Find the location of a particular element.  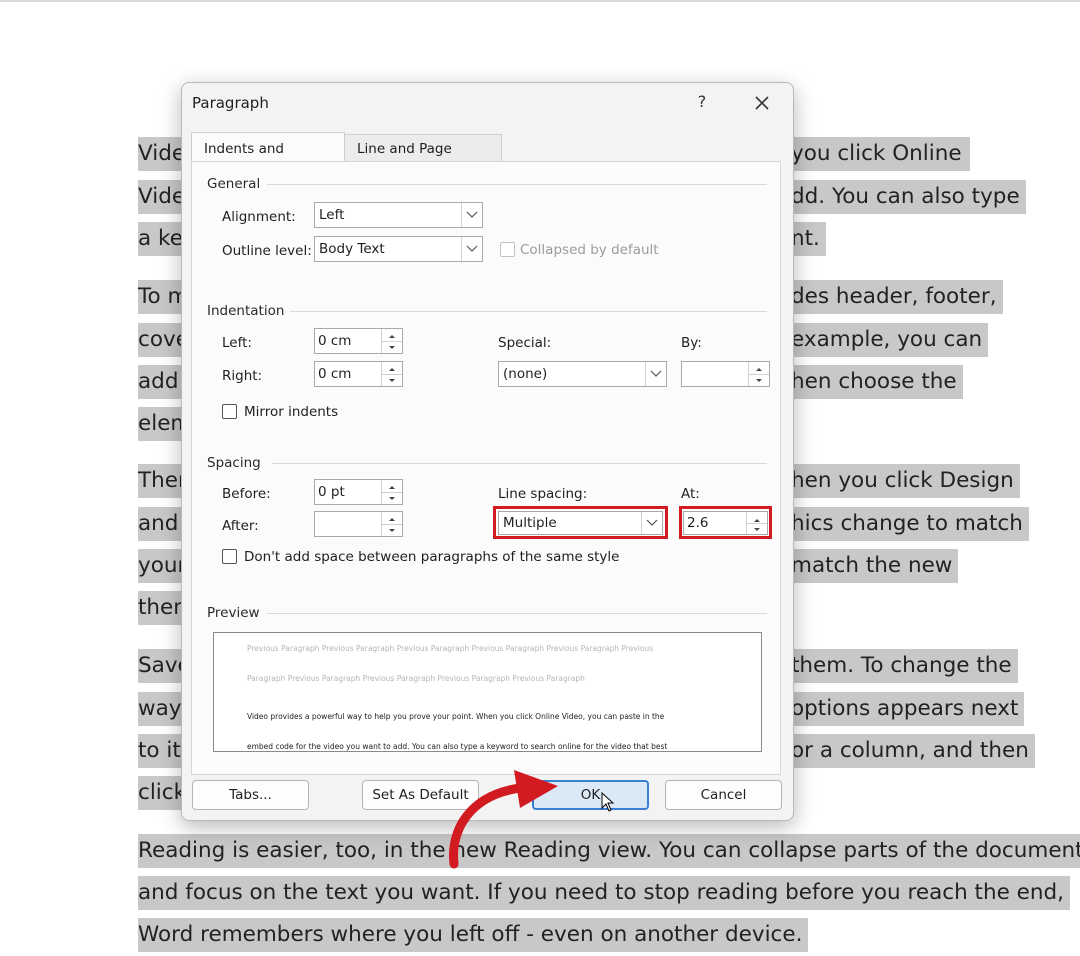

special-value: (none) is located at coordinates (525, 374).